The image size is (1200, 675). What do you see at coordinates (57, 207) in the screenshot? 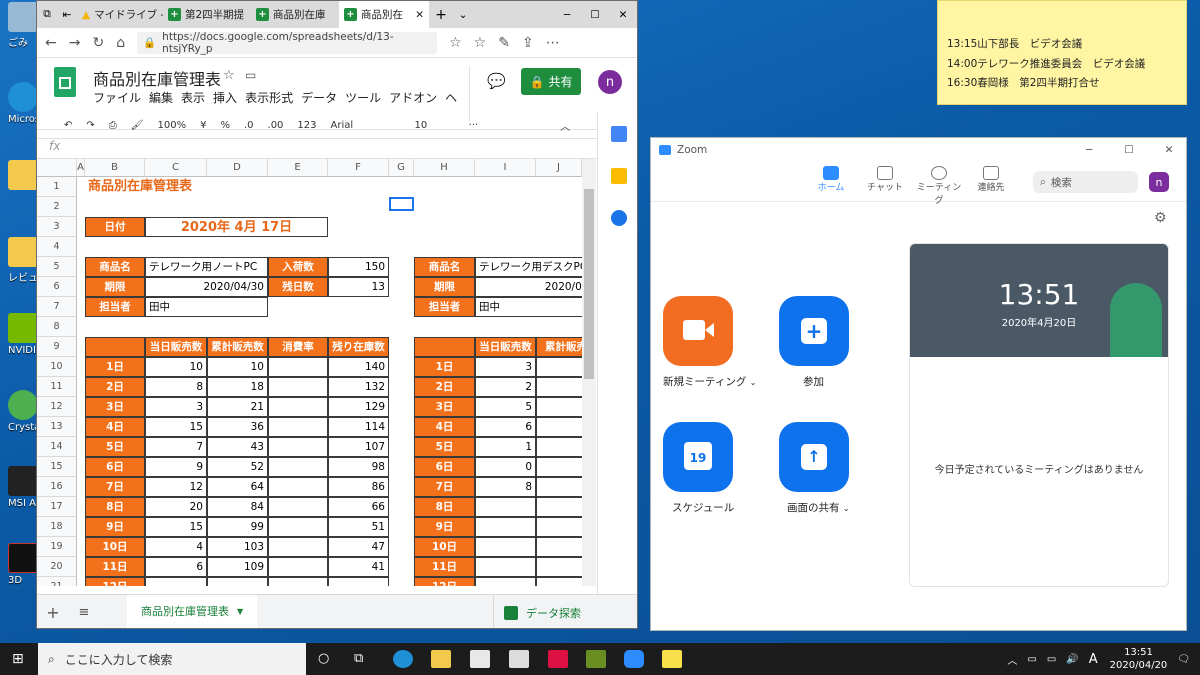
I see `row-header: 2` at bounding box center [57, 207].